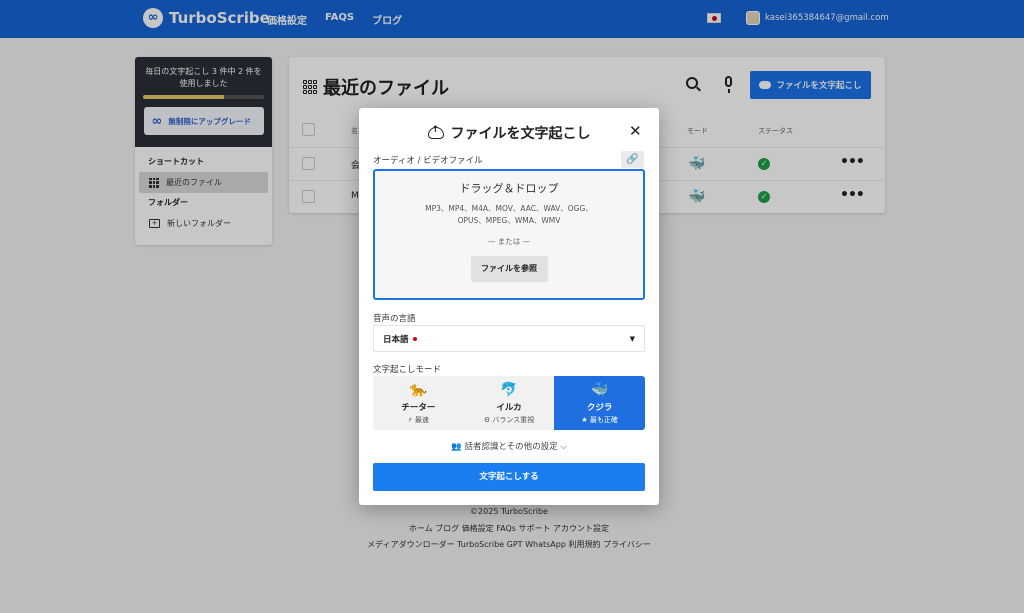  I want to click on mode-name: クジラ, so click(599, 408).